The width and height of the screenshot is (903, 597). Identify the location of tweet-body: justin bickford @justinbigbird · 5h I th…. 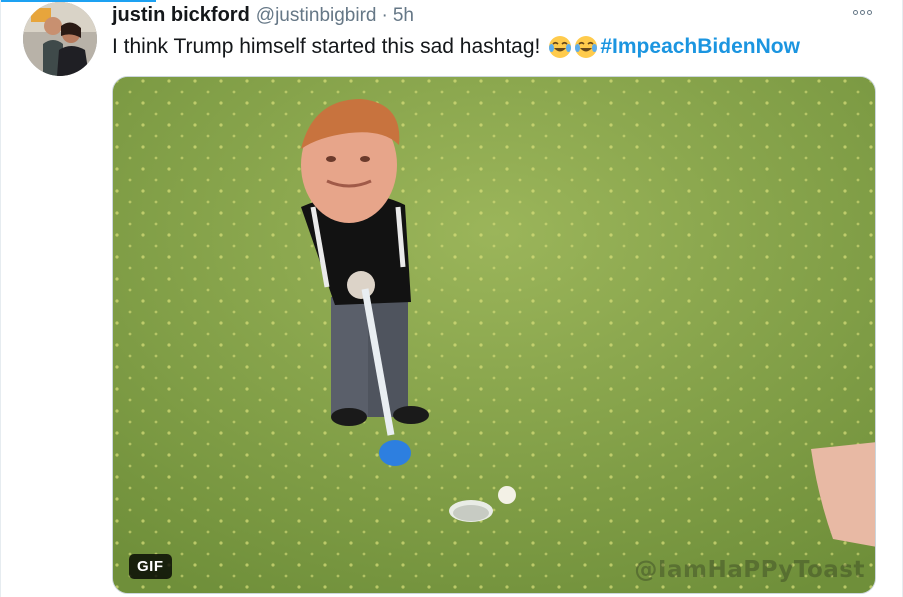
(501, 31).